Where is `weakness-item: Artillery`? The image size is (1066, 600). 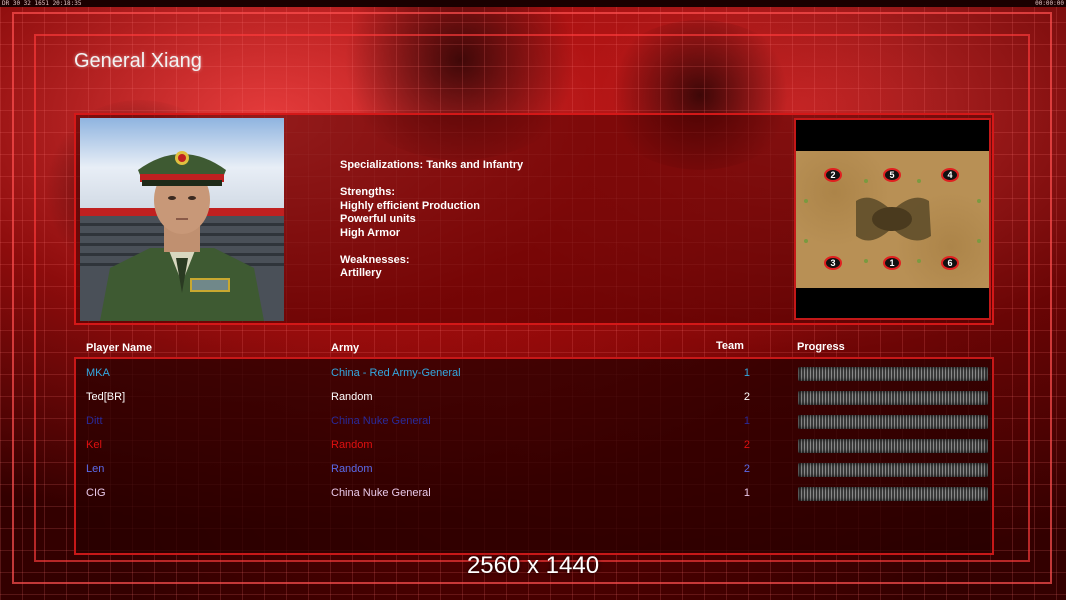 weakness-item: Artillery is located at coordinates (361, 273).